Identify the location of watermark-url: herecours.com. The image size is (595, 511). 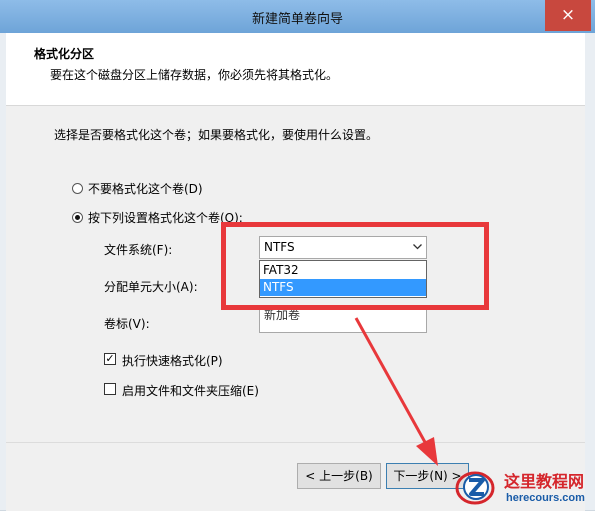
(545, 498).